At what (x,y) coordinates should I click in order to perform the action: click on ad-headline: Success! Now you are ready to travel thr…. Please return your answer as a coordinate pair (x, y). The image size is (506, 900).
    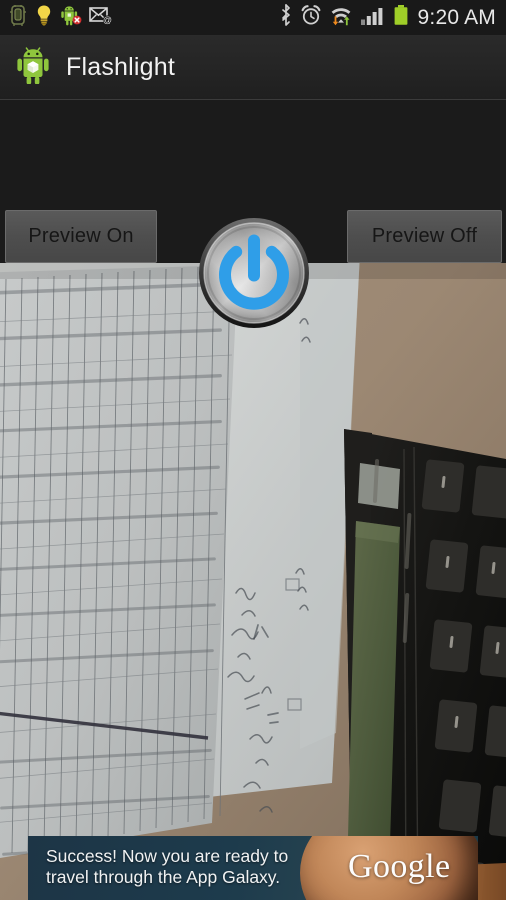
    Looking at the image, I should click on (177, 867).